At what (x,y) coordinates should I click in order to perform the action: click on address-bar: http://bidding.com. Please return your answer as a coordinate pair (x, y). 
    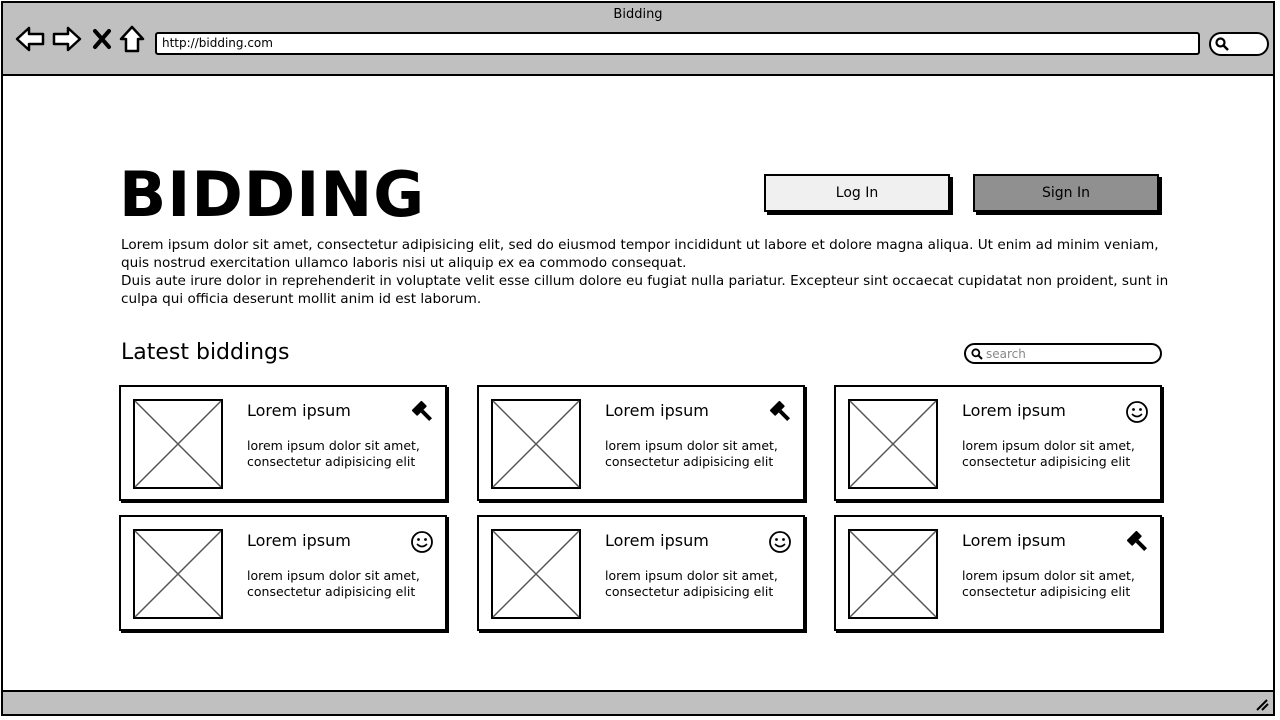
    Looking at the image, I should click on (677, 43).